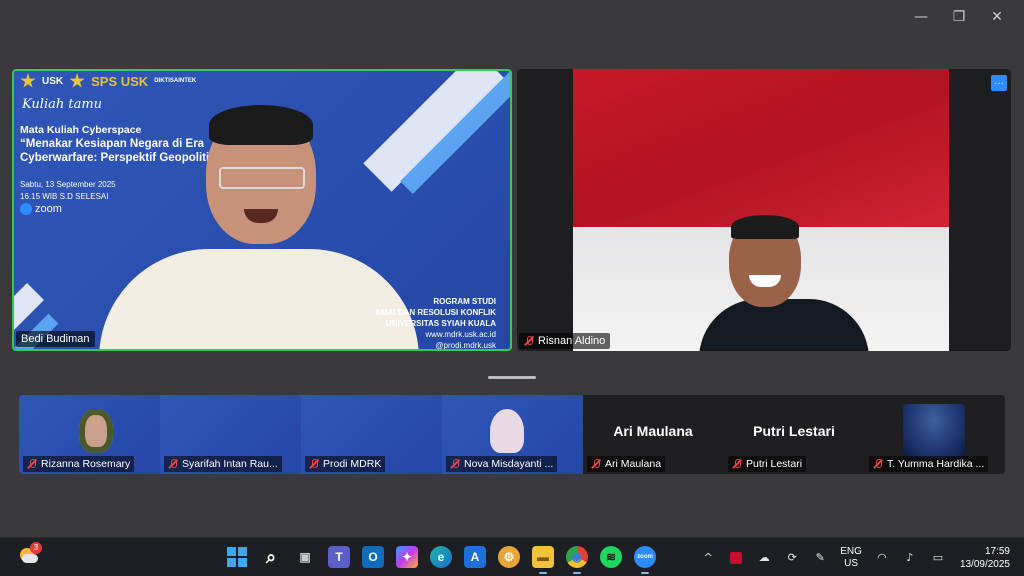 This screenshot has height=576, width=1024. I want to click on region-code: US, so click(851, 563).